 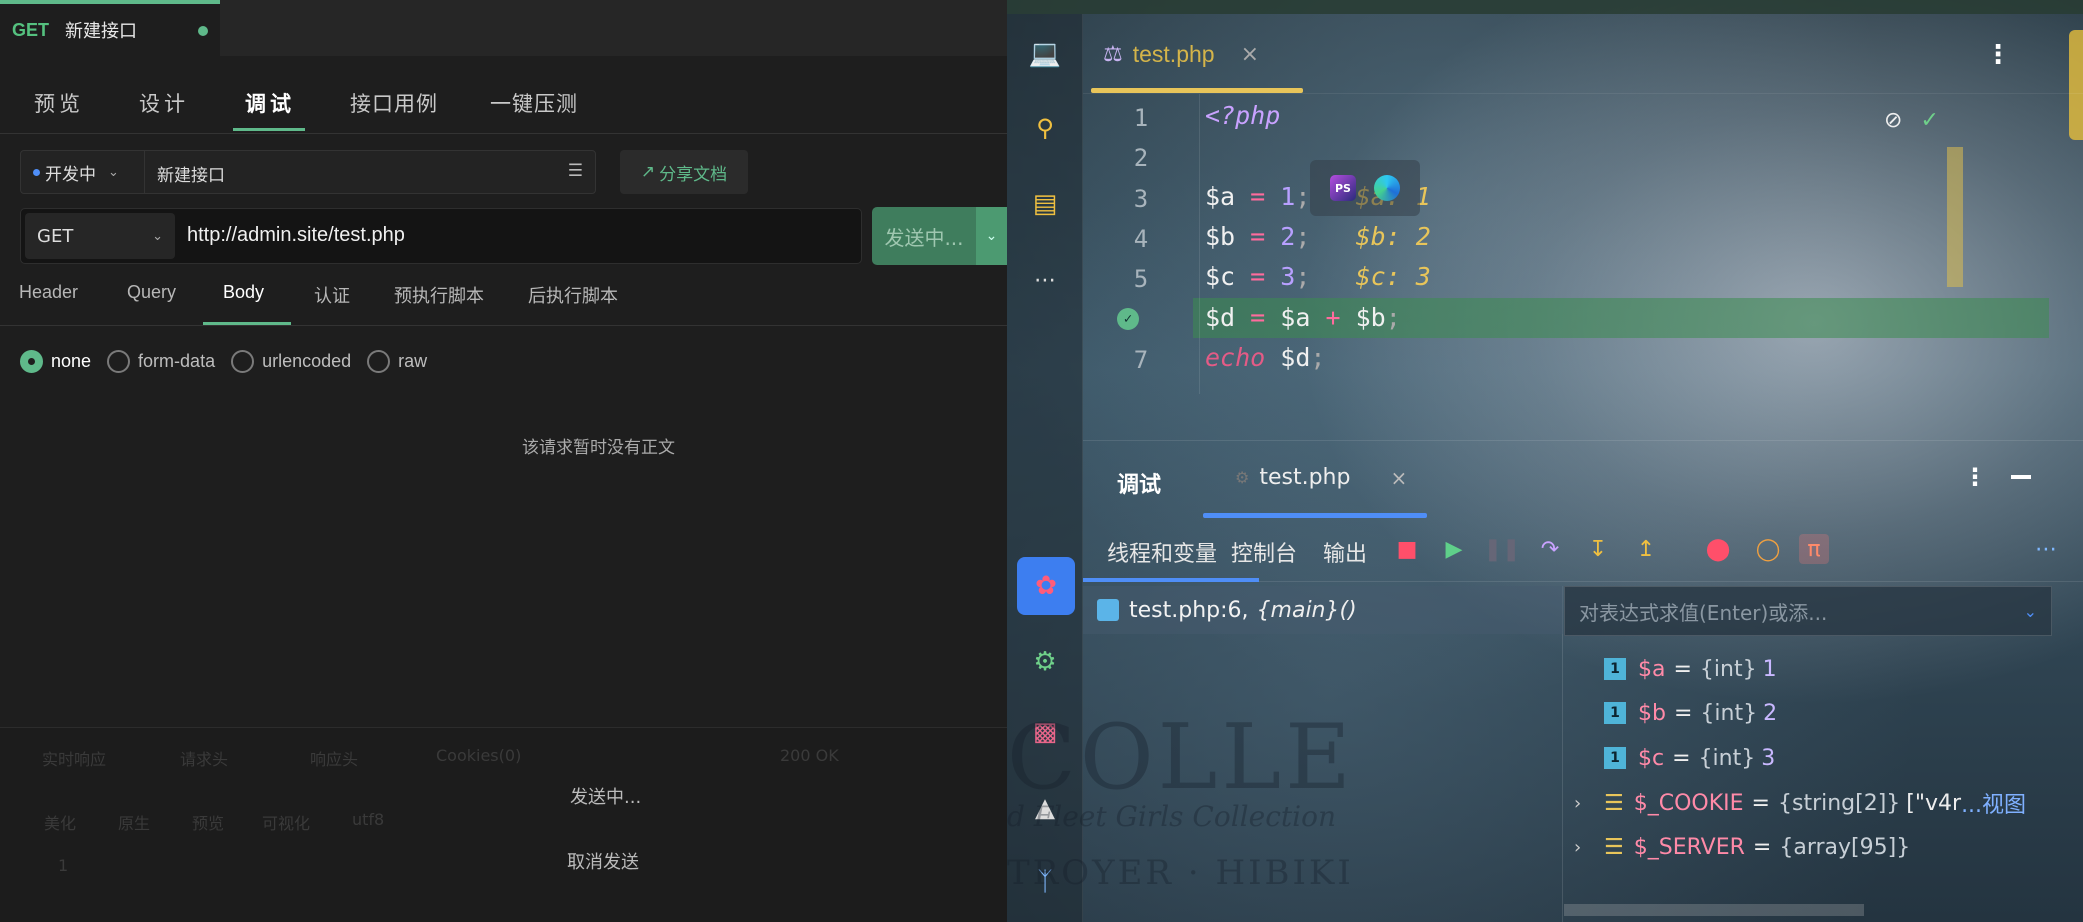 I want to click on frame-function: {main}(), so click(x=1306, y=610).